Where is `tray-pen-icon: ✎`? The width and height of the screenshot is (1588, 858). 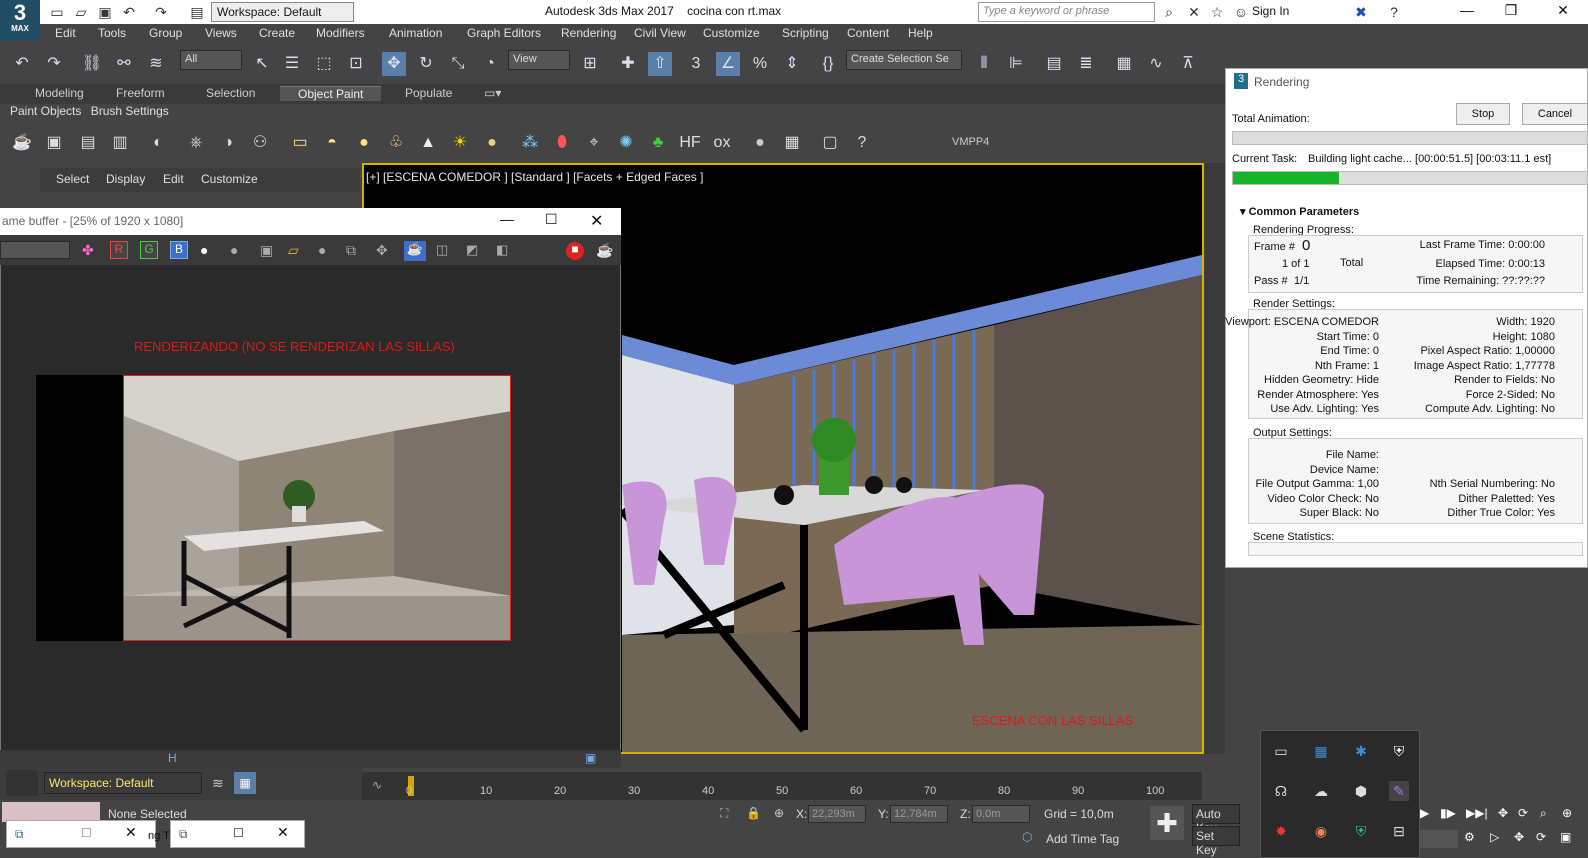
tray-pen-icon: ✎ is located at coordinates (1399, 791).